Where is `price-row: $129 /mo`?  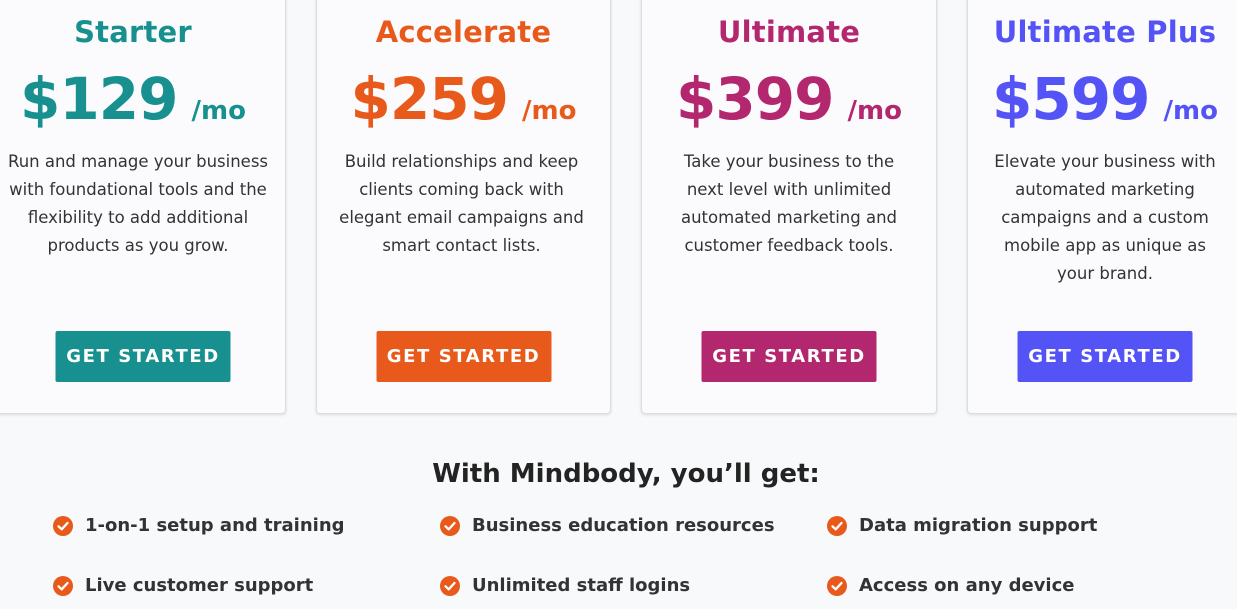
price-row: $129 /mo is located at coordinates (142, 99).